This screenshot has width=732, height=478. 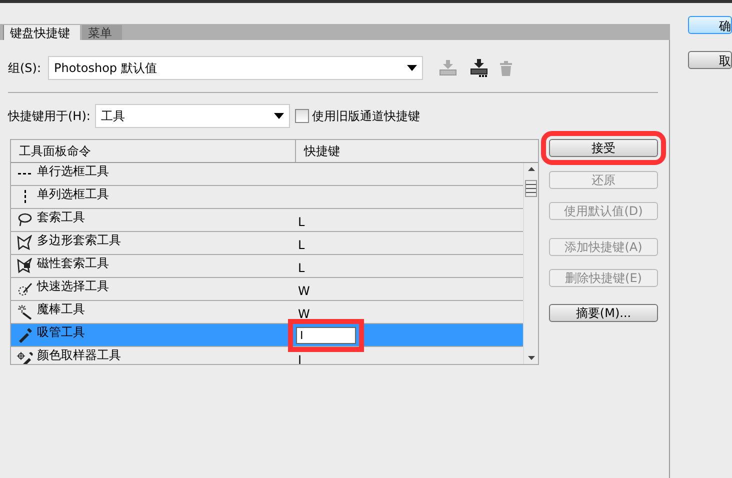 I want to click on shortcut-text: I, so click(x=299, y=358).